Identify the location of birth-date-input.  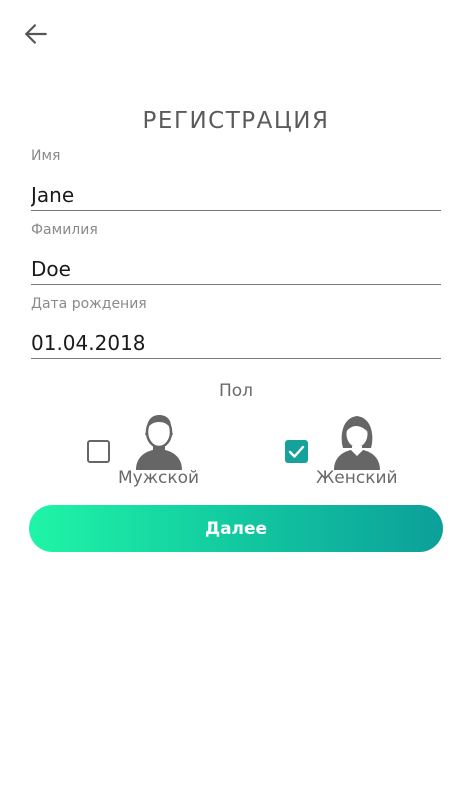
(236, 343).